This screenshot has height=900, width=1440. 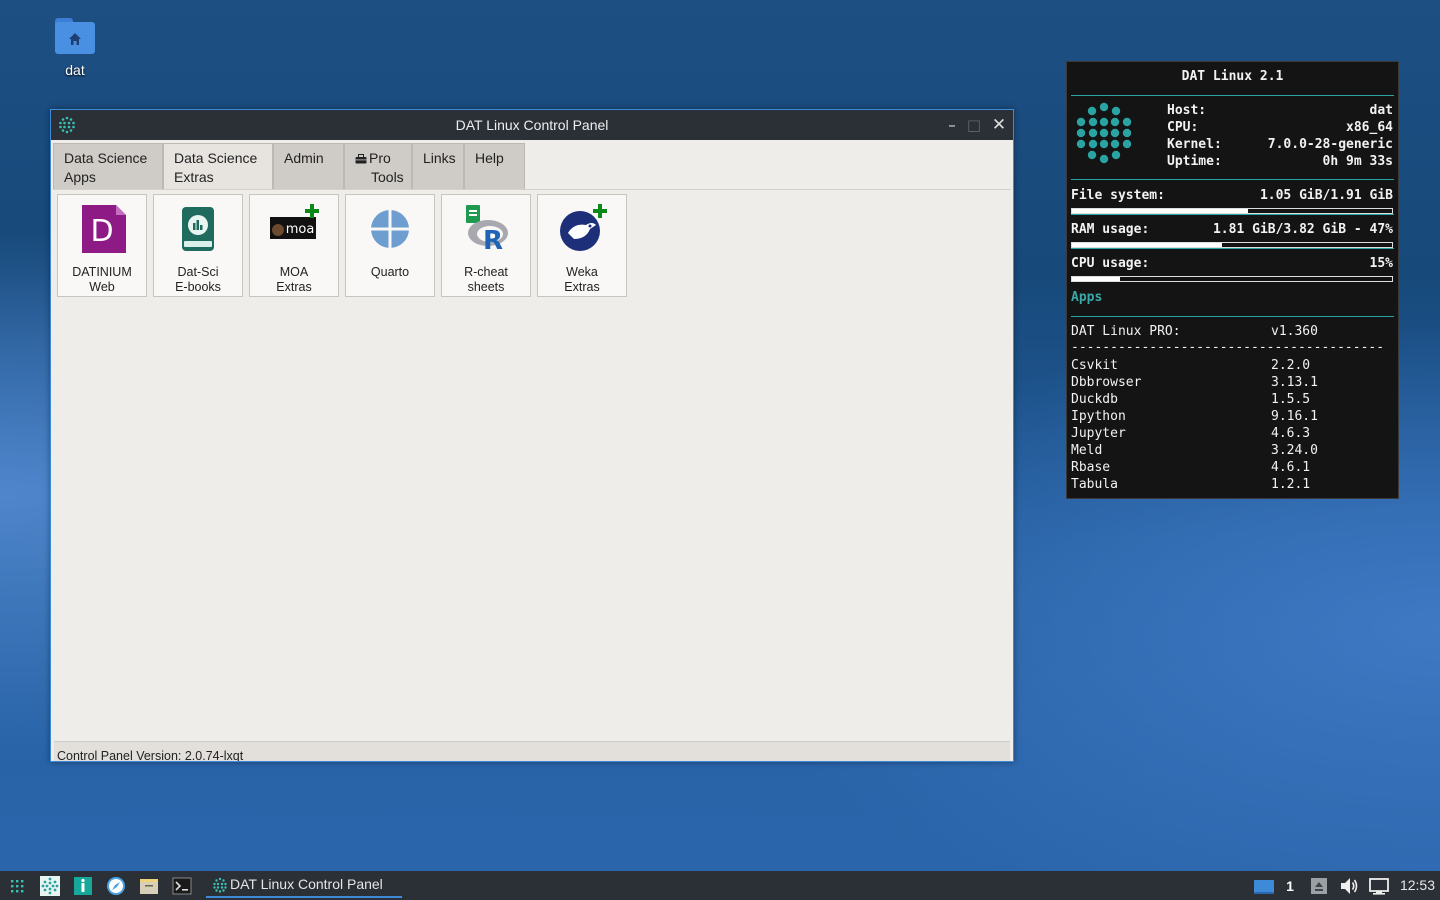 What do you see at coordinates (380, 158) in the screenshot?
I see `tab-label: Pro` at bounding box center [380, 158].